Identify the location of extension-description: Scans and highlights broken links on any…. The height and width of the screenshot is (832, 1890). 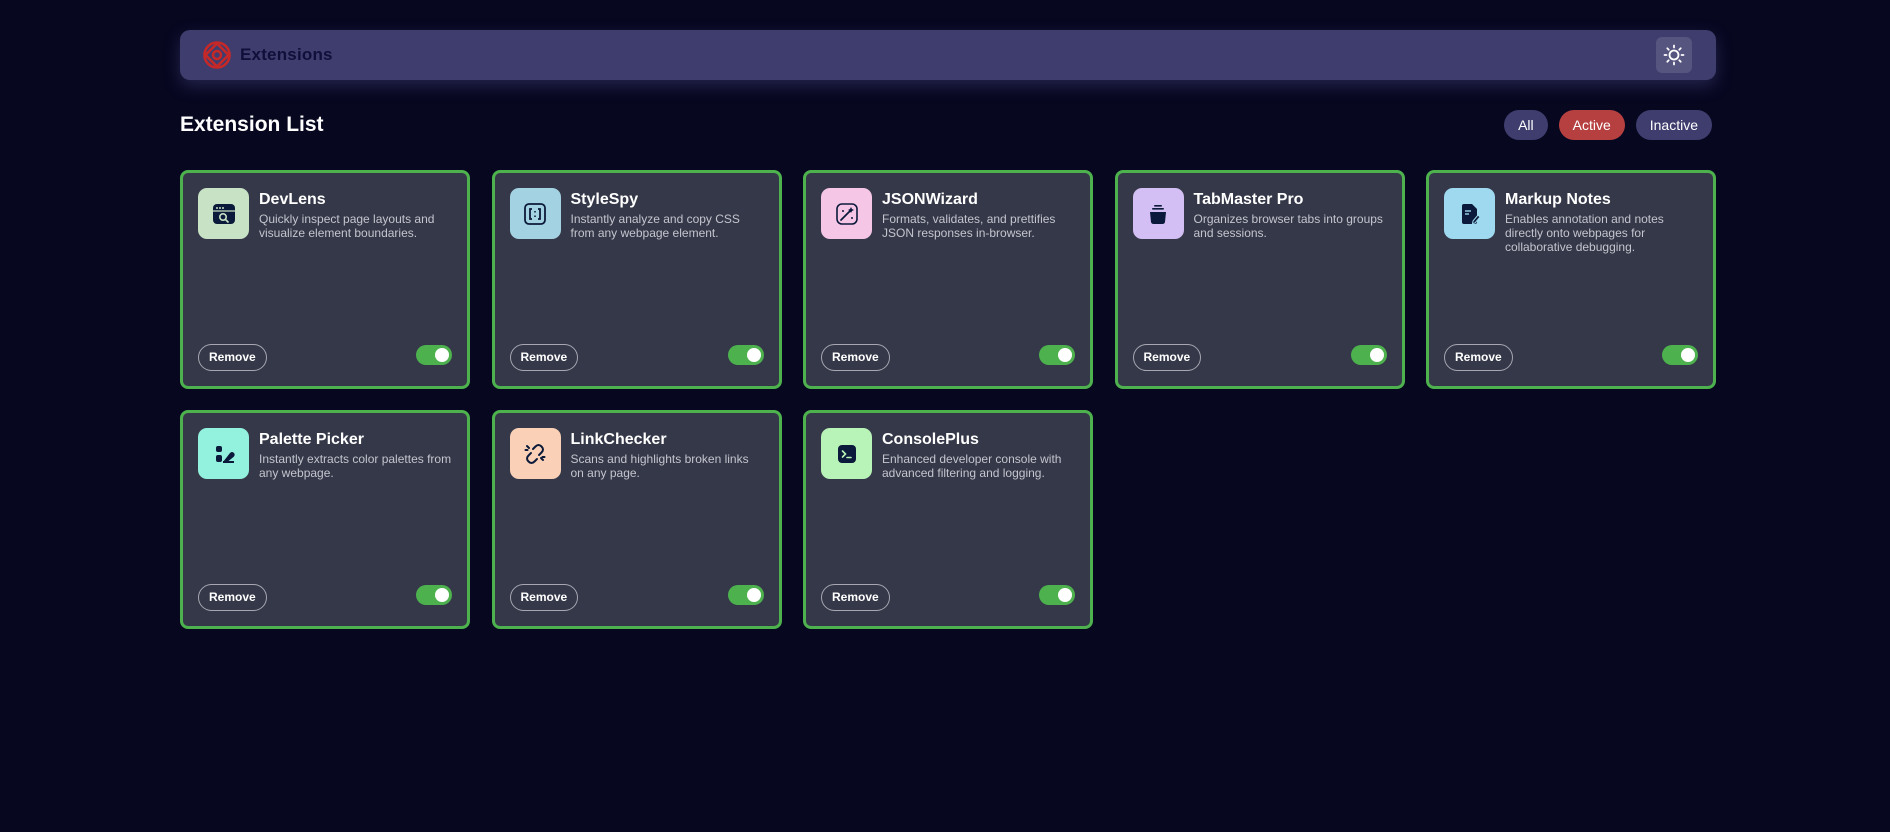
(659, 466).